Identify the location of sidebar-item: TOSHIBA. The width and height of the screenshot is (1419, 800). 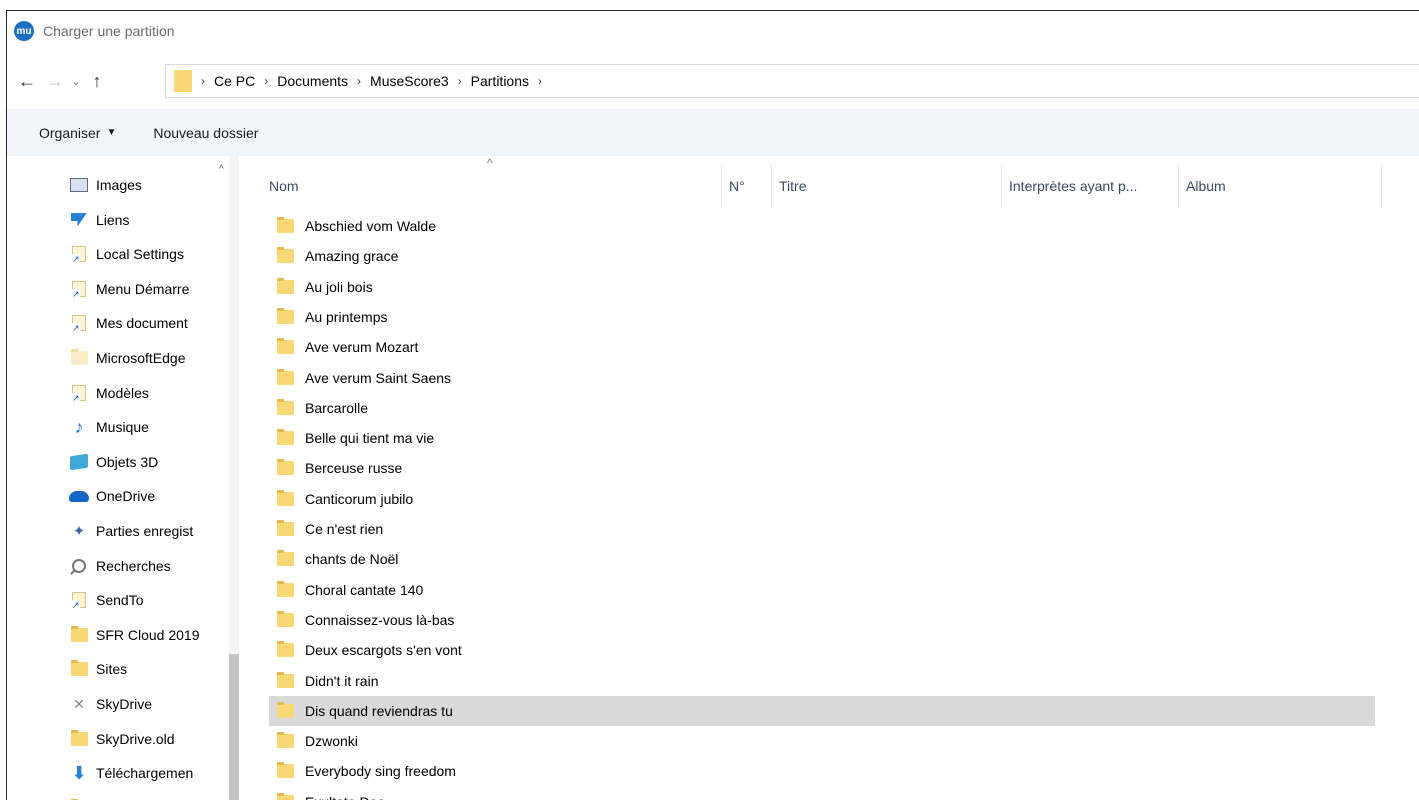
(149, 796).